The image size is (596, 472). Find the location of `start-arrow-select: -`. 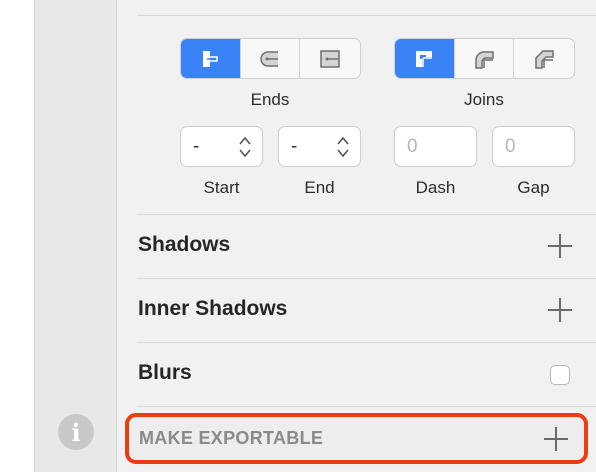

start-arrow-select: - is located at coordinates (221, 146).